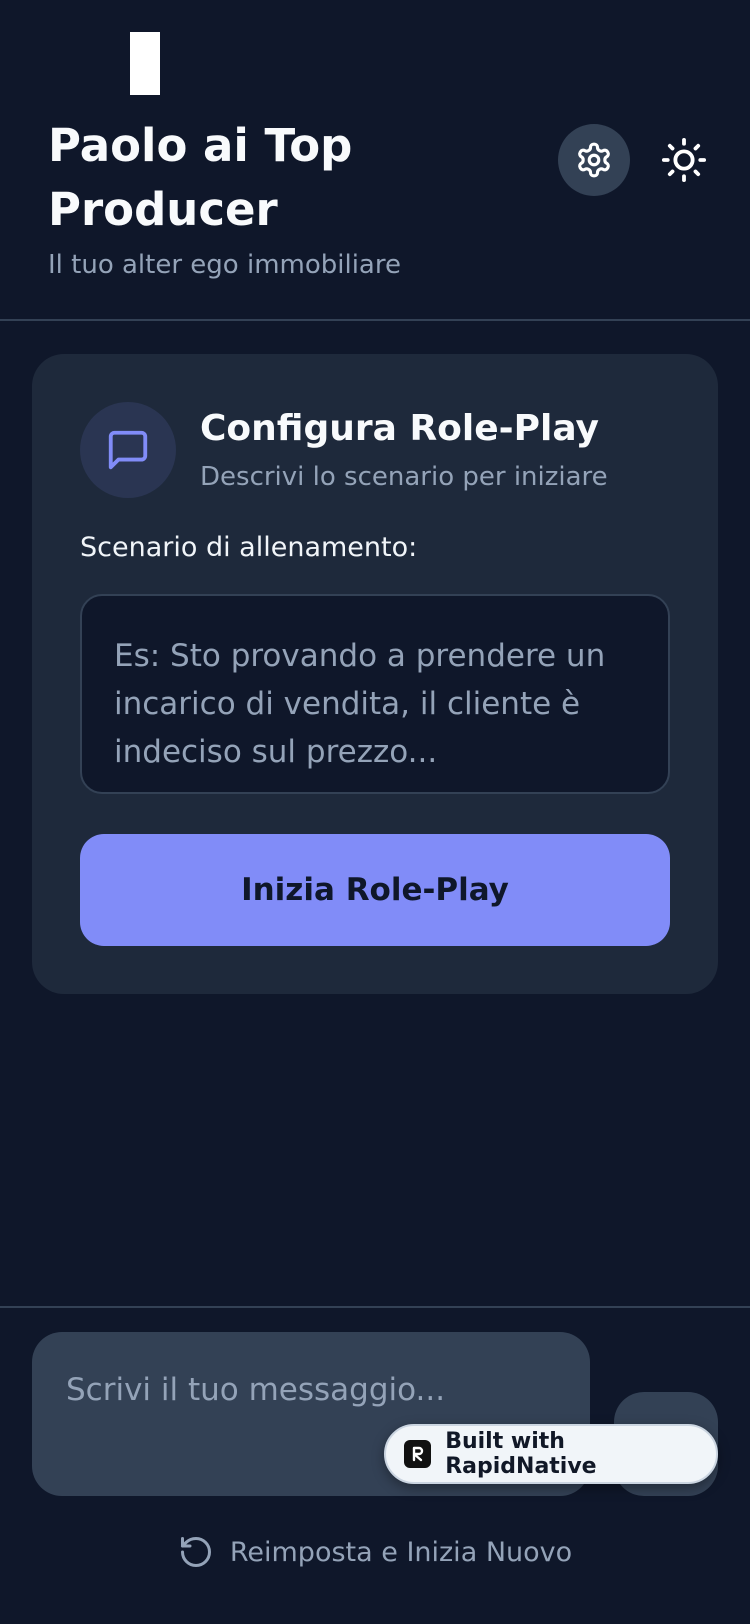  Describe the element at coordinates (195, 1552) in the screenshot. I see `reset-icon` at that location.